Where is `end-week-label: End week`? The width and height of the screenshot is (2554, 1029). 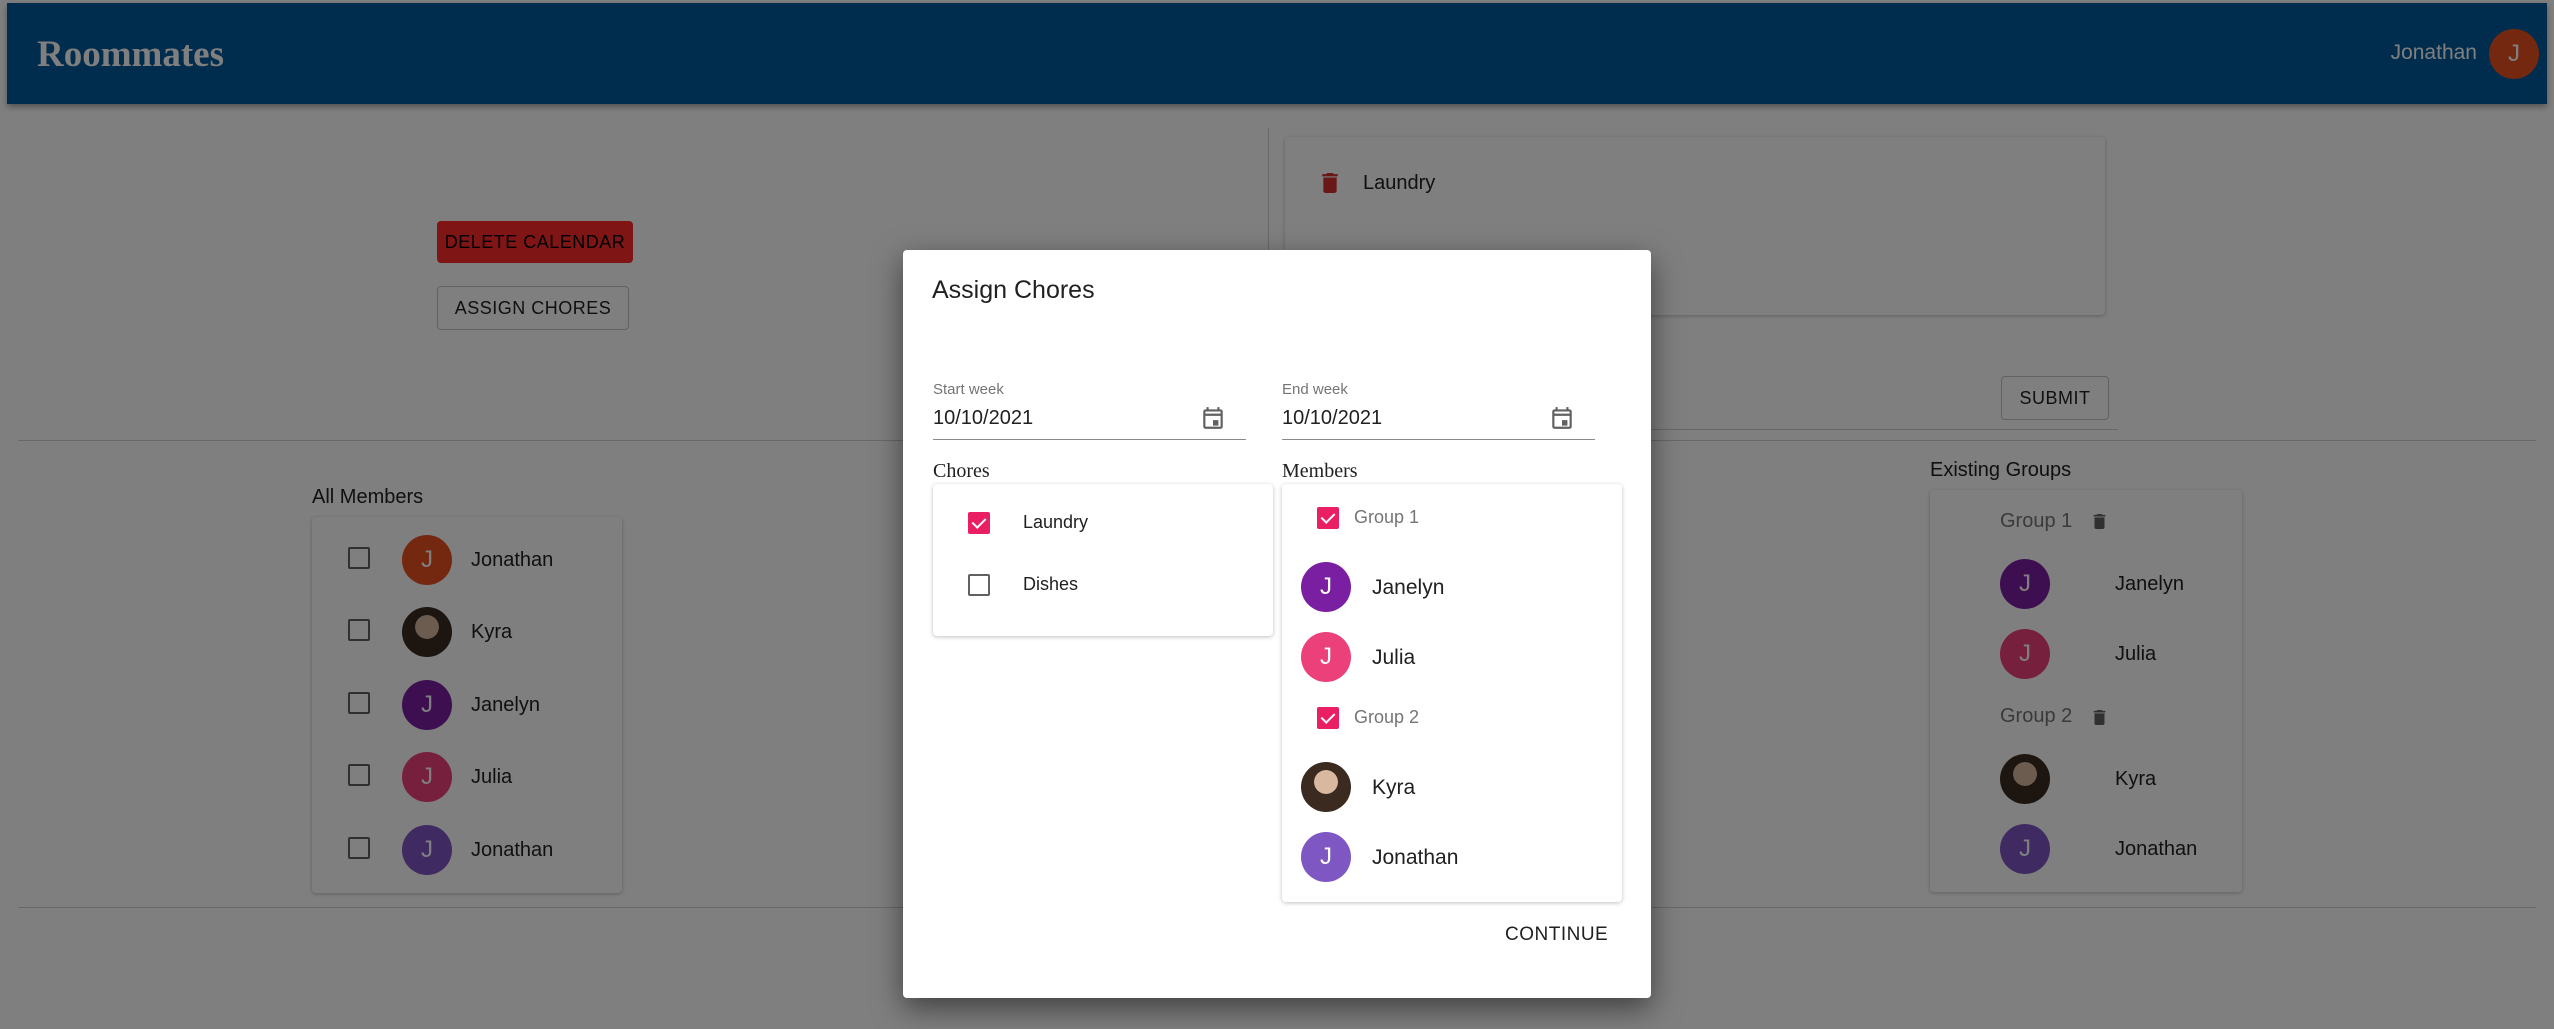
end-week-label: End week is located at coordinates (1315, 389).